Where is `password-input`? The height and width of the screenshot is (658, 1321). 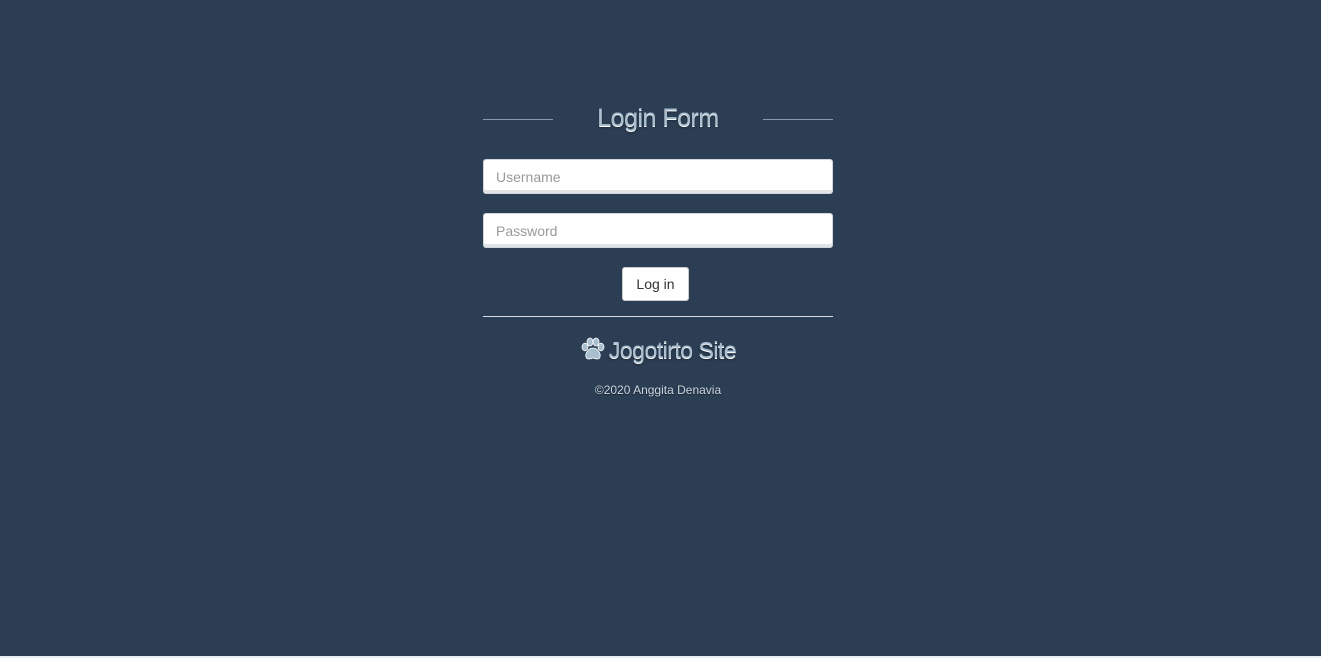 password-input is located at coordinates (658, 230).